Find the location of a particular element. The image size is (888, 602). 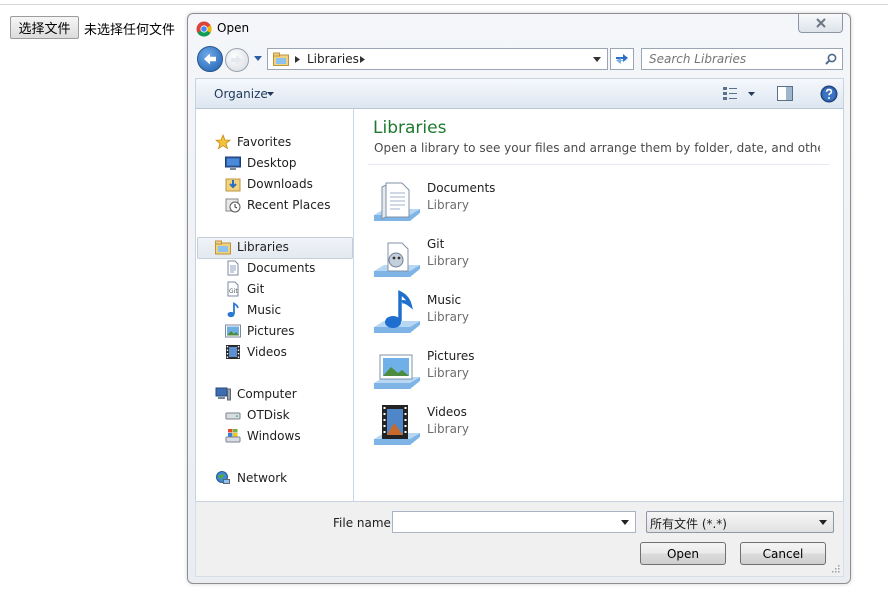

network-icon is located at coordinates (223, 477).